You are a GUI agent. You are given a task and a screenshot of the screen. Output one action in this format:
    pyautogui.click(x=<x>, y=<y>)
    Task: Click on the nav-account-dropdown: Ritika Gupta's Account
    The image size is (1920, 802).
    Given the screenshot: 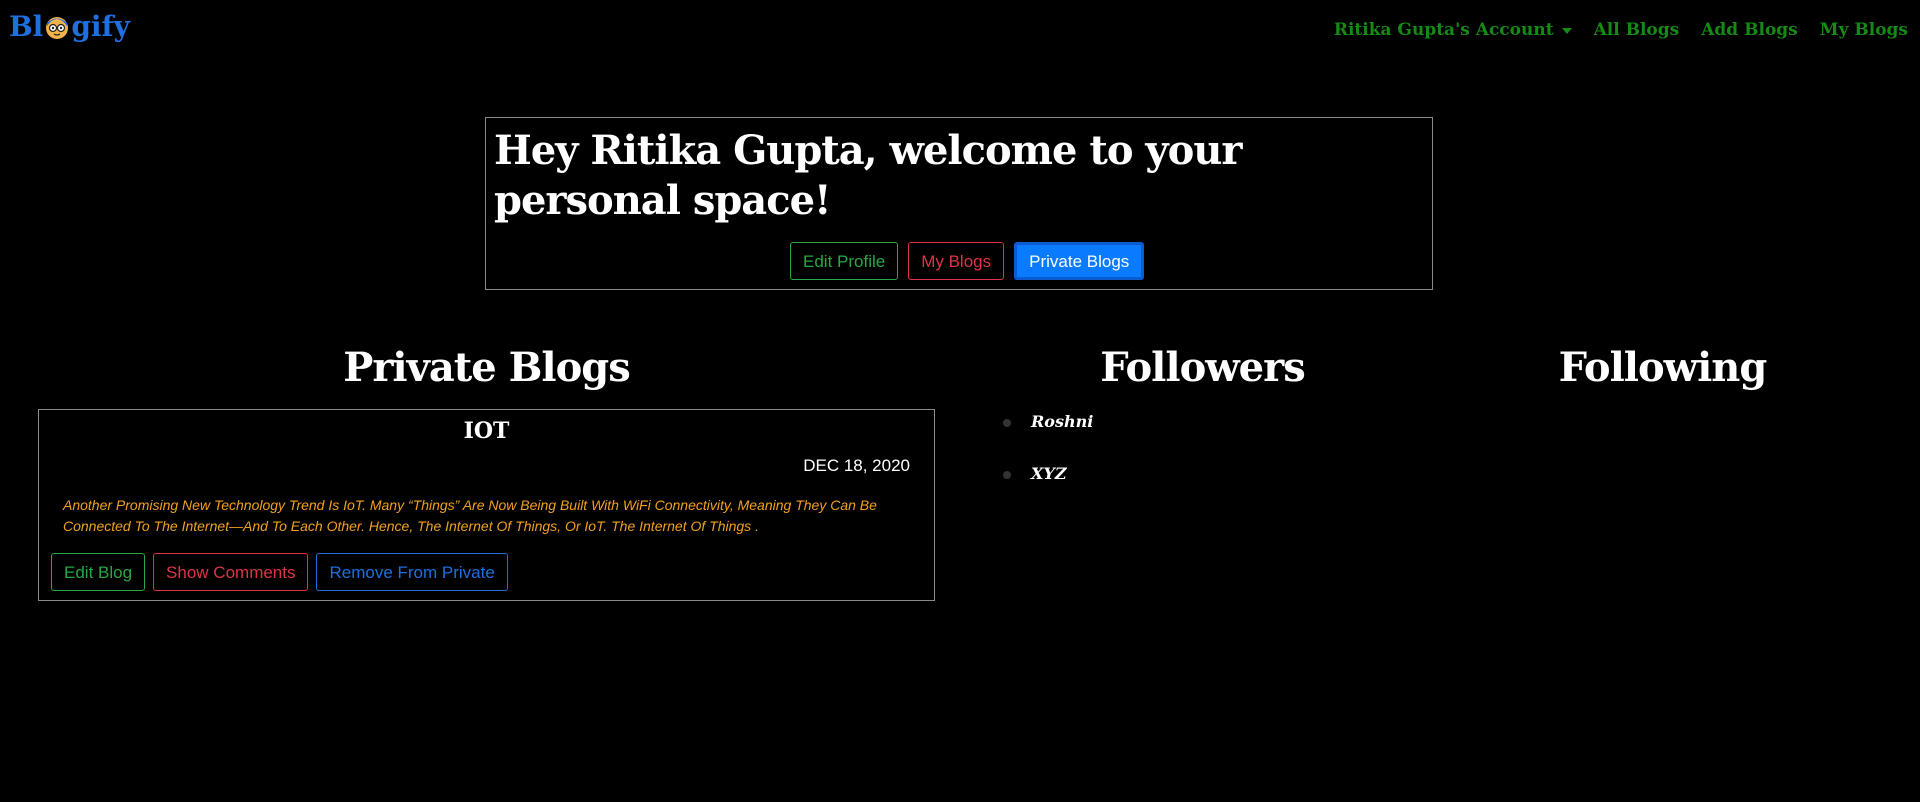 What is the action you would take?
    pyautogui.click(x=1453, y=30)
    